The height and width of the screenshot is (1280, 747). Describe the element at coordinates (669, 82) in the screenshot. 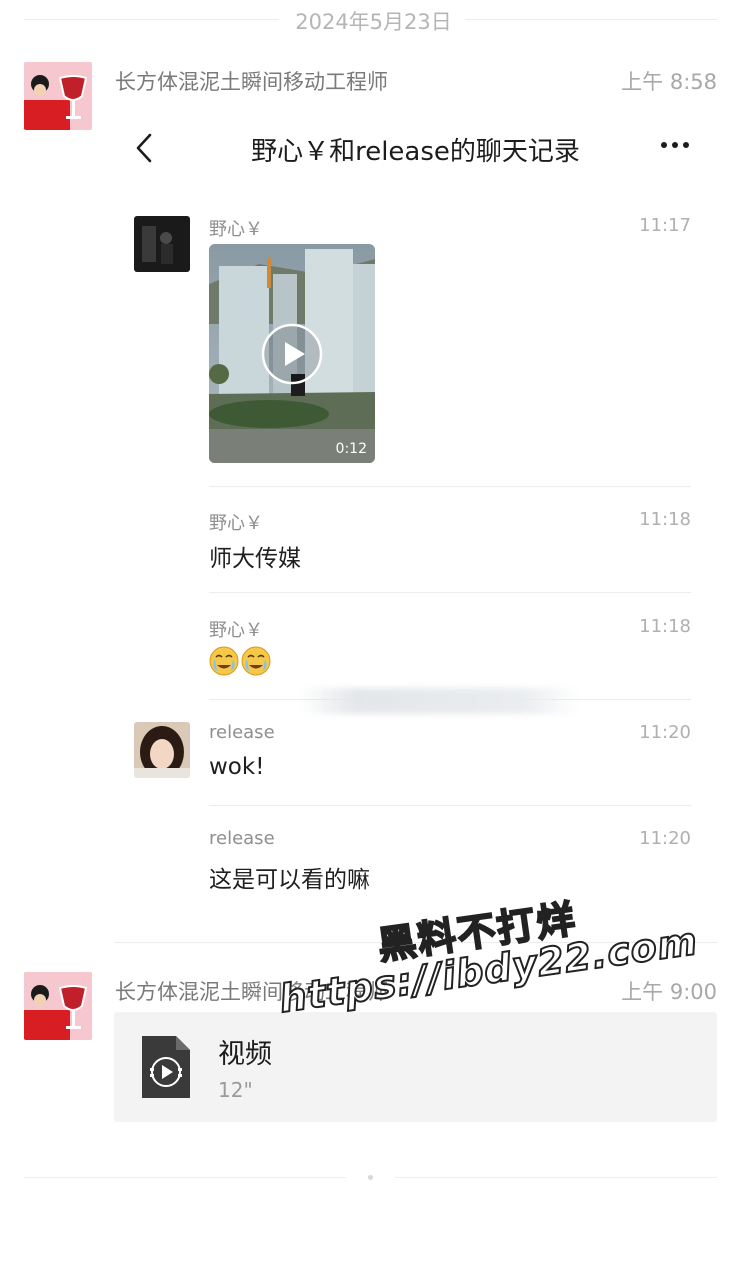

I see `message-time: 上午 8:58` at that location.